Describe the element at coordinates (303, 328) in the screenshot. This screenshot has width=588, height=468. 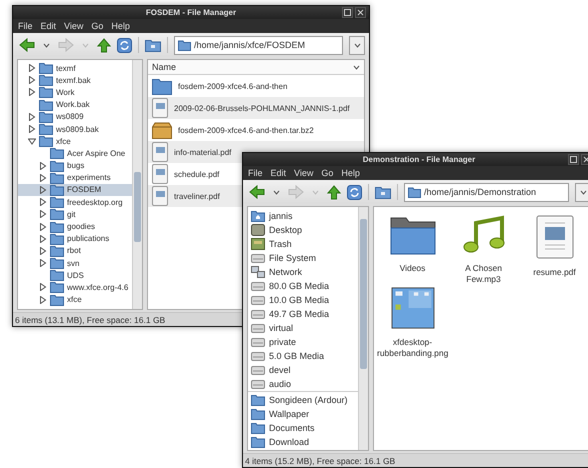
I see `sidebar-item: virtual` at that location.